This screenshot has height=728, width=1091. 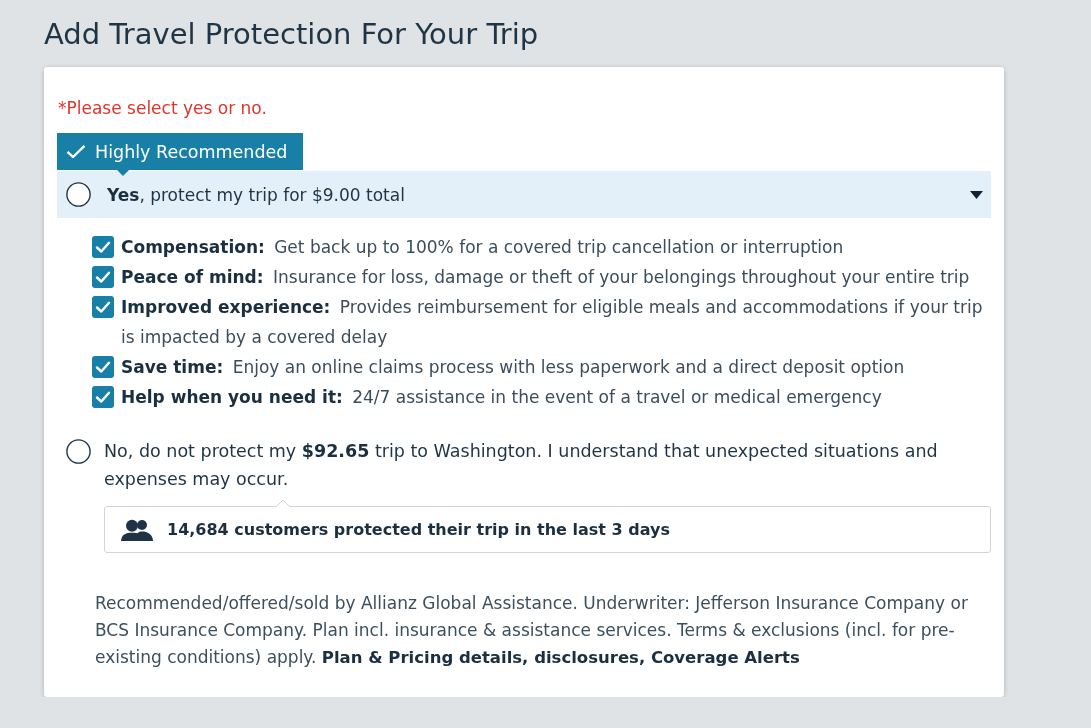 I want to click on benefit-text: Peace of mind: Insurance for loss, damage or theft of your belongings throughout your entire trip, so click(x=545, y=277).